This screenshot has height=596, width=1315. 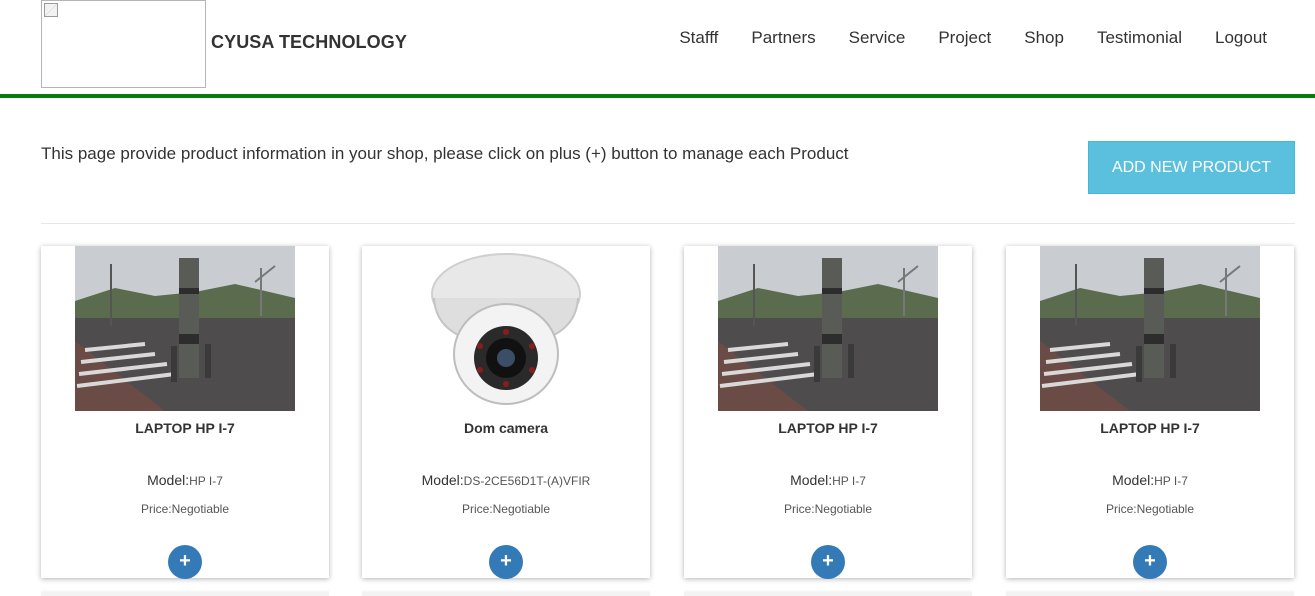 I want to click on nav-project: Project, so click(x=964, y=38).